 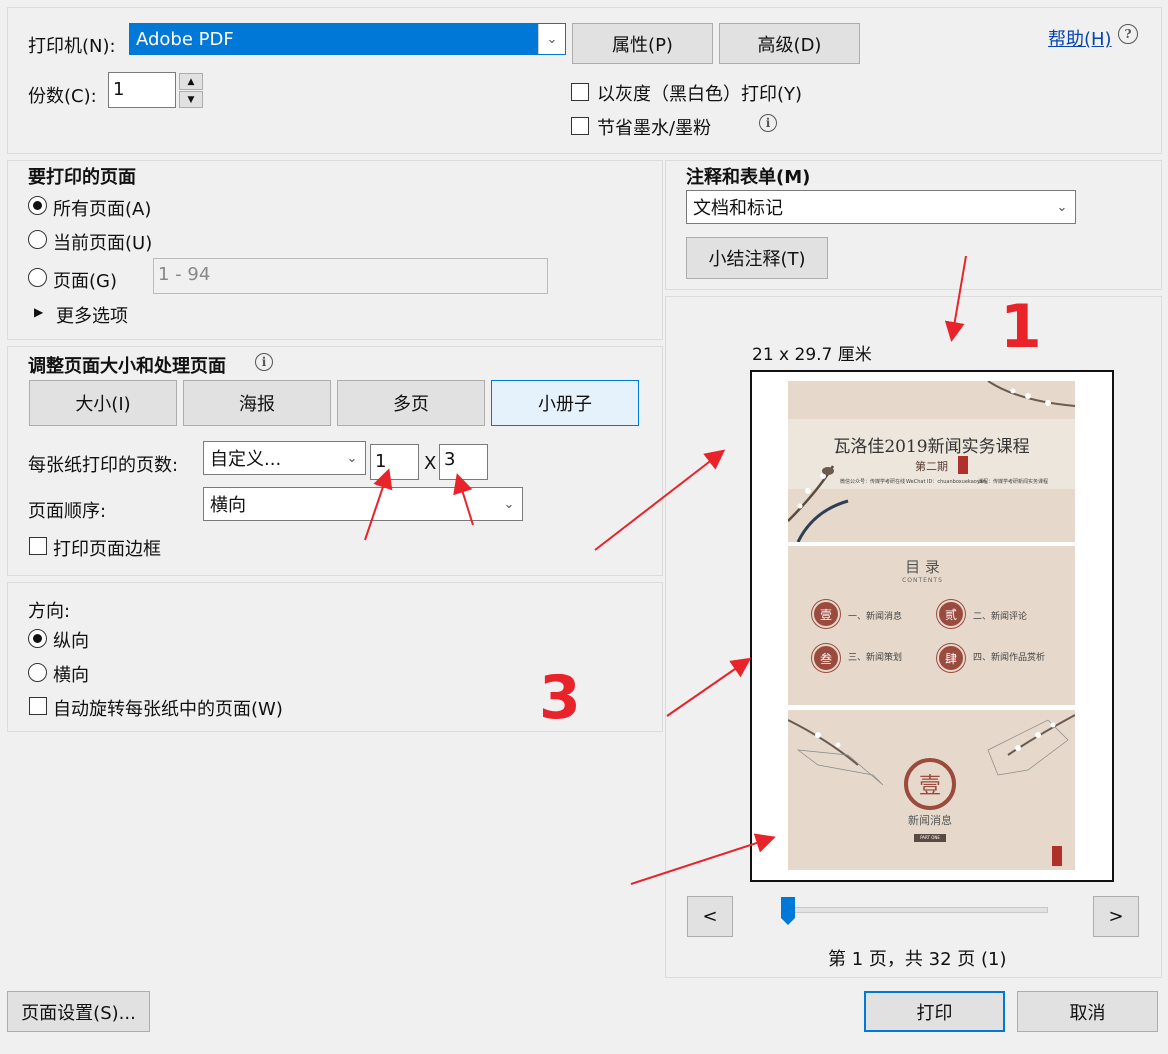 What do you see at coordinates (934, 1011) in the screenshot?
I see `print-button: 打印` at bounding box center [934, 1011].